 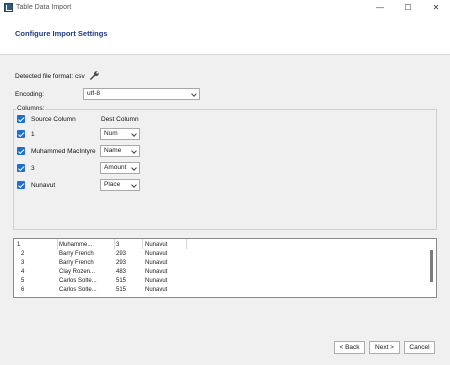 I want to click on minimize-button: —, so click(x=380, y=7).